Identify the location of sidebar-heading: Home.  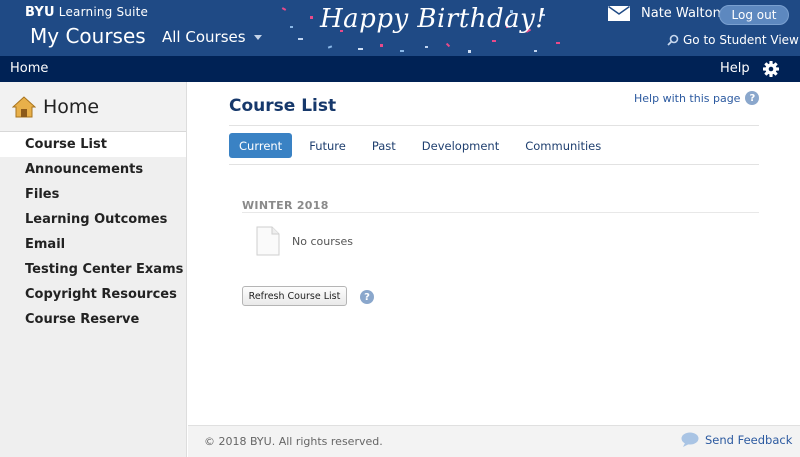
(71, 106).